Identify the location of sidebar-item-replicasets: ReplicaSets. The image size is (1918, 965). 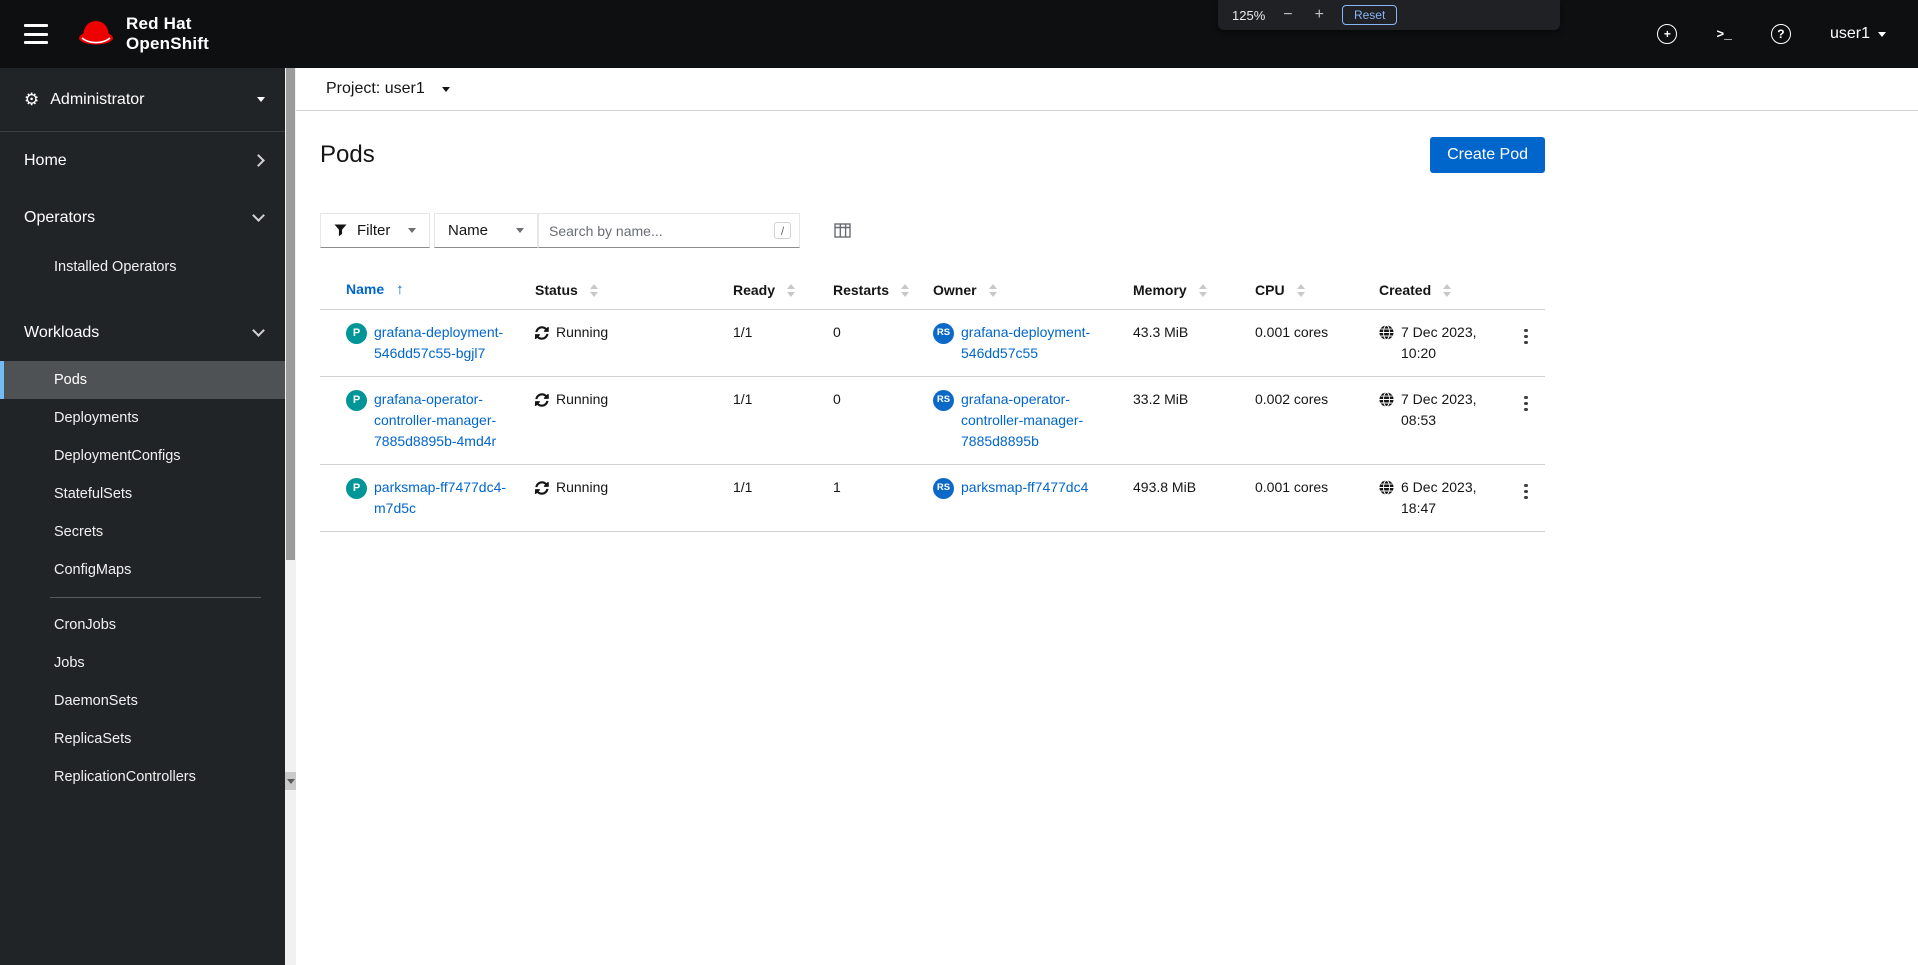
(142, 739).